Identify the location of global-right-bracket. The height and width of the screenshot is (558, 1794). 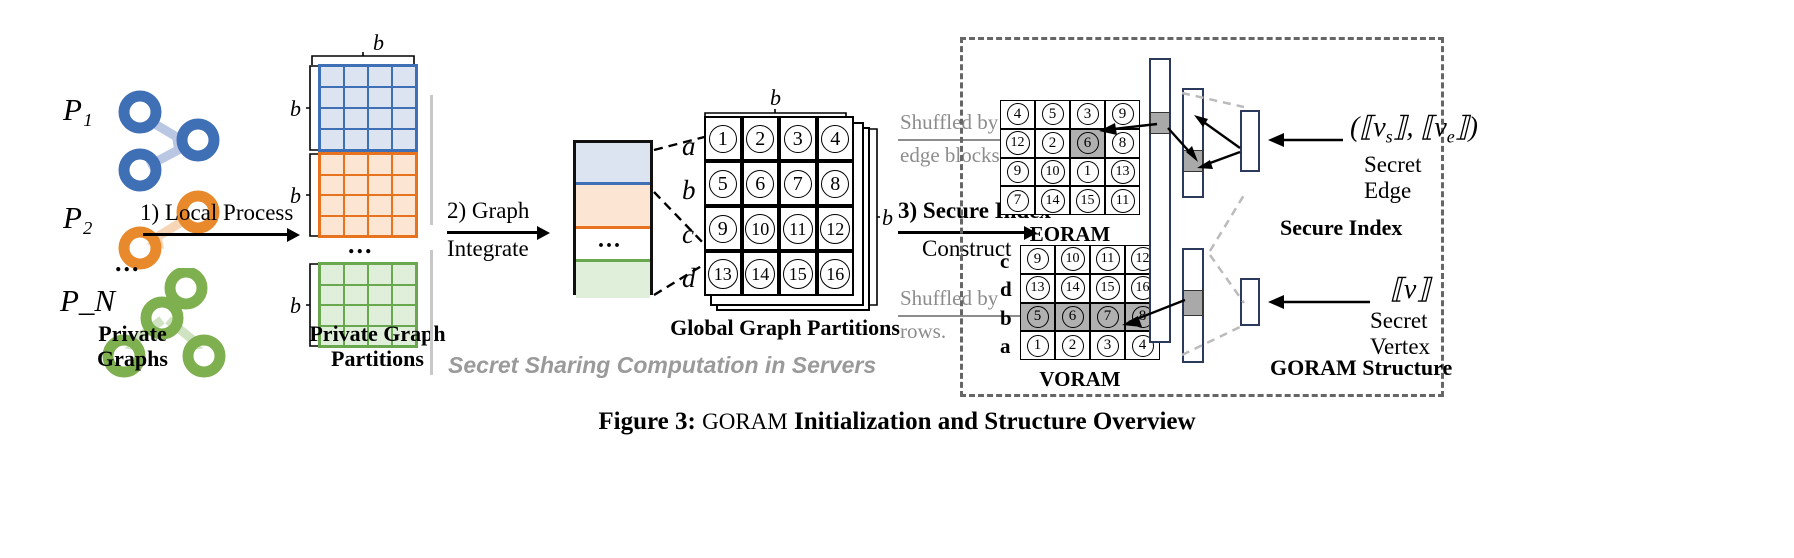
(874, 217).